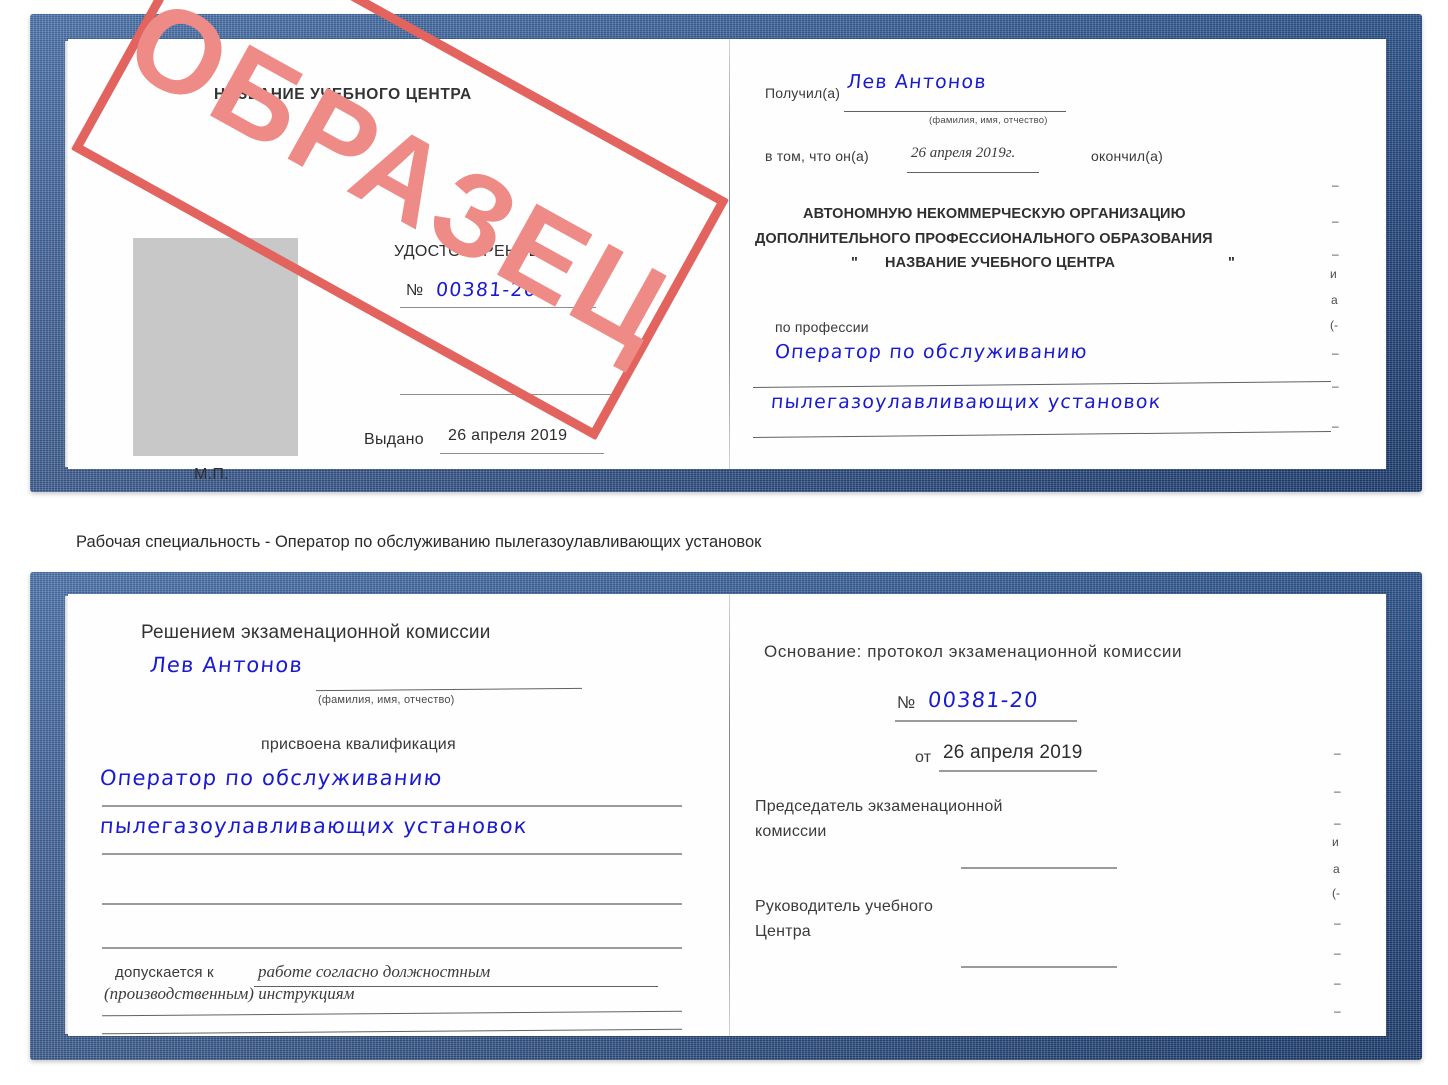  What do you see at coordinates (1337, 1011) in the screenshot?
I see `edge-fragment-9: –` at bounding box center [1337, 1011].